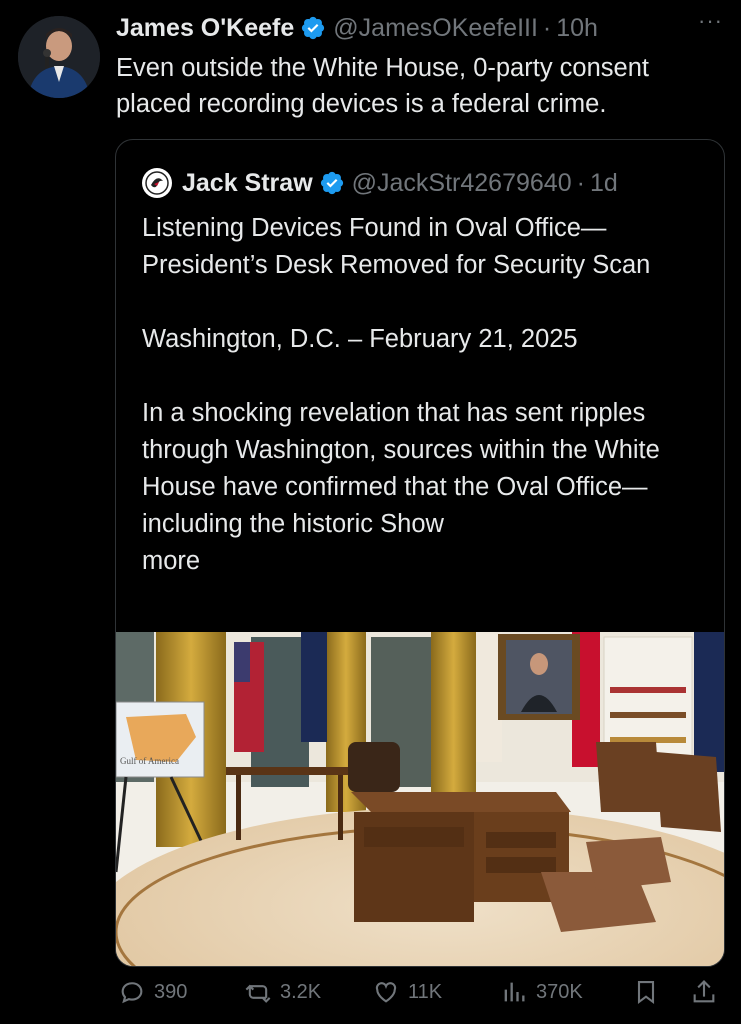  Describe the element at coordinates (149, 761) in the screenshot. I see `map-label: Gulf of America` at that location.